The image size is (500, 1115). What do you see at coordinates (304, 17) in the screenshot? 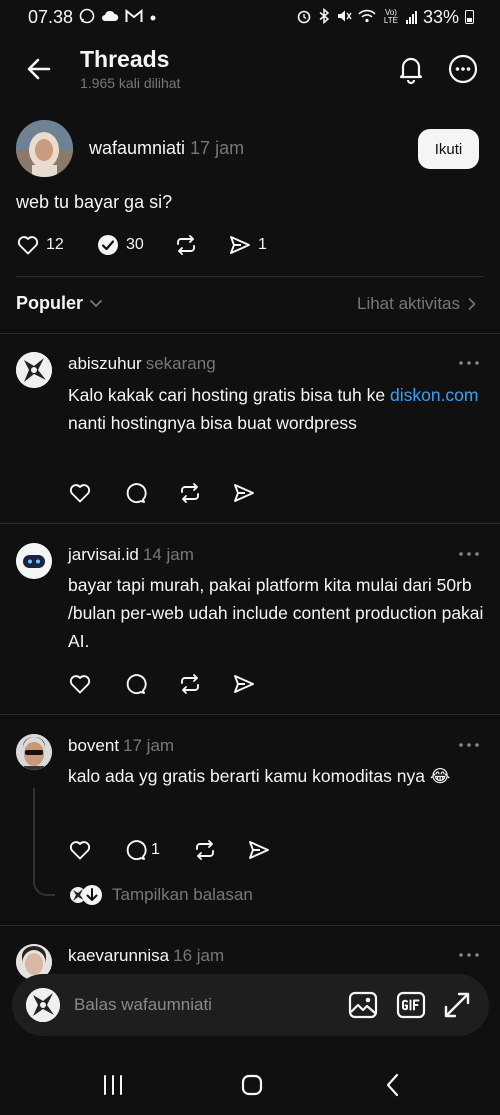
I see `alarm-icon` at bounding box center [304, 17].